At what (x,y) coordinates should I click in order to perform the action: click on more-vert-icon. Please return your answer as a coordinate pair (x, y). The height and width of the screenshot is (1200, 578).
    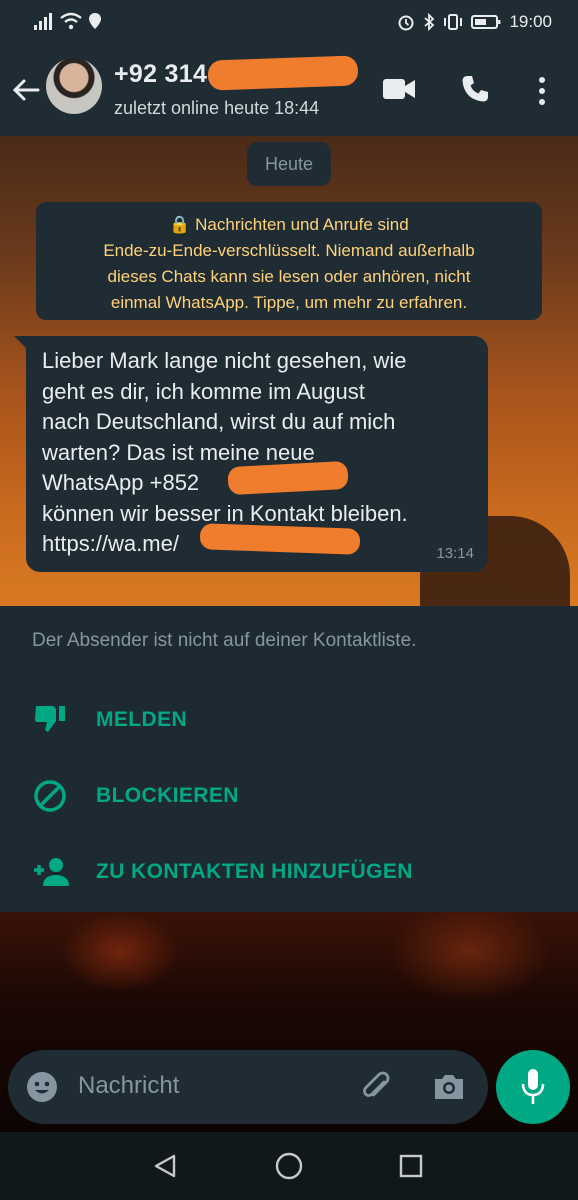
    Looking at the image, I should click on (542, 91).